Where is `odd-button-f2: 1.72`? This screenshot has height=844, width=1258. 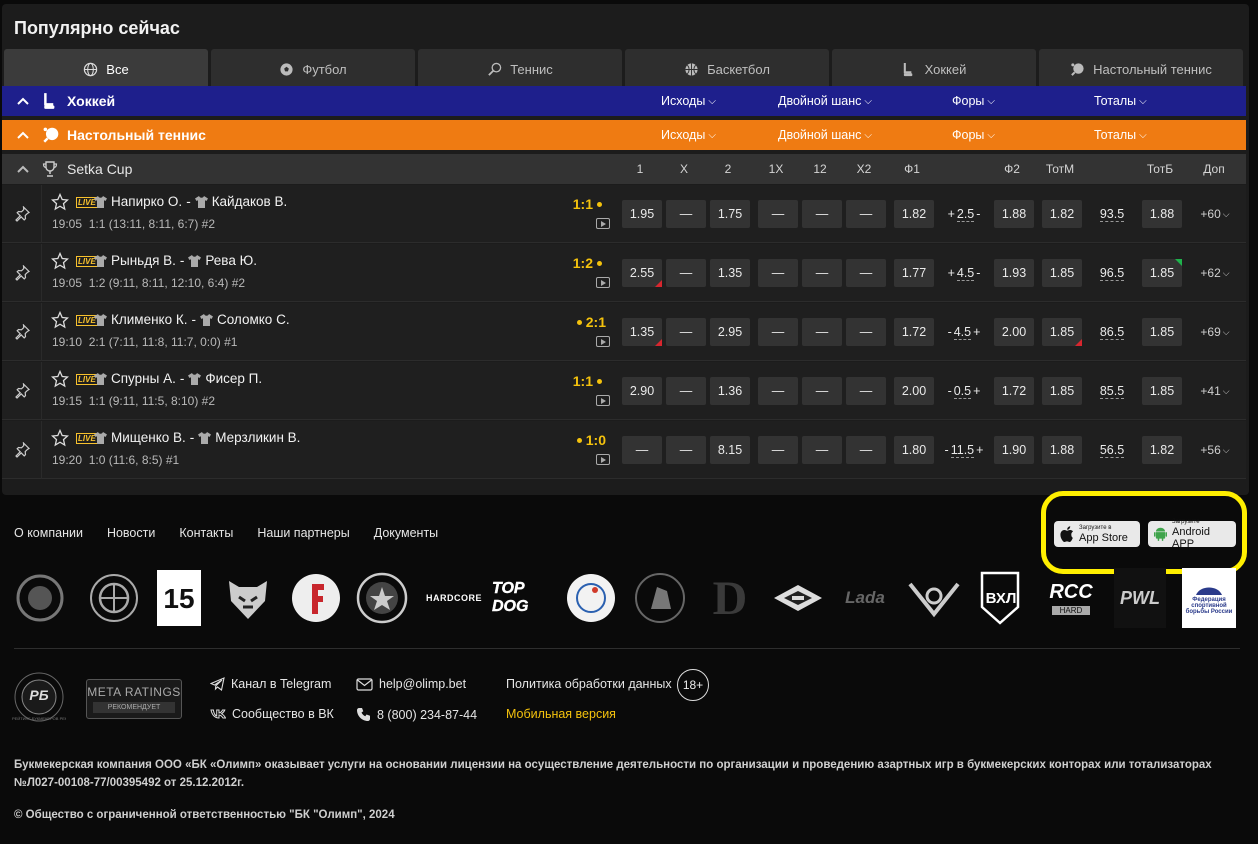
odd-button-f2: 1.72 is located at coordinates (1014, 391).